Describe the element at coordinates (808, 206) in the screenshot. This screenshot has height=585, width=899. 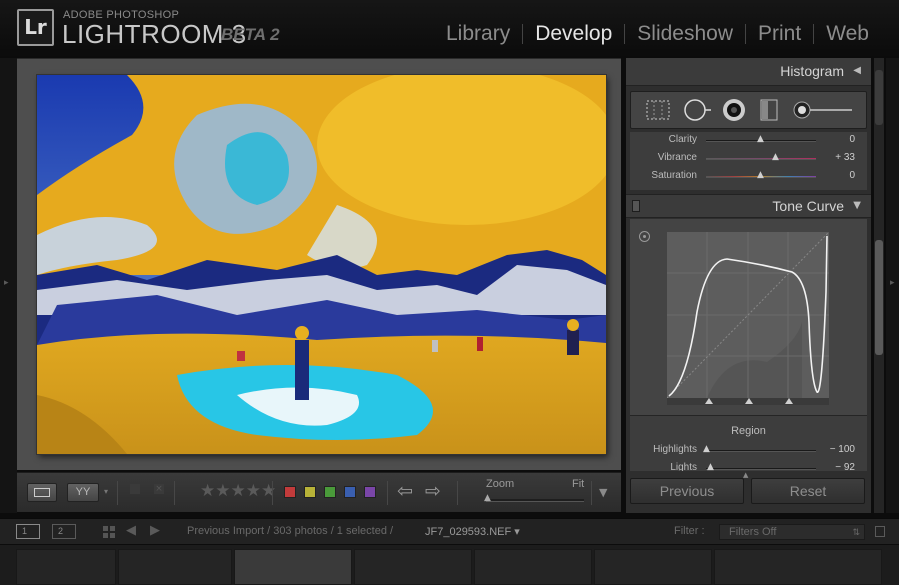
I see `tone-curve-title: Tone Curve` at that location.